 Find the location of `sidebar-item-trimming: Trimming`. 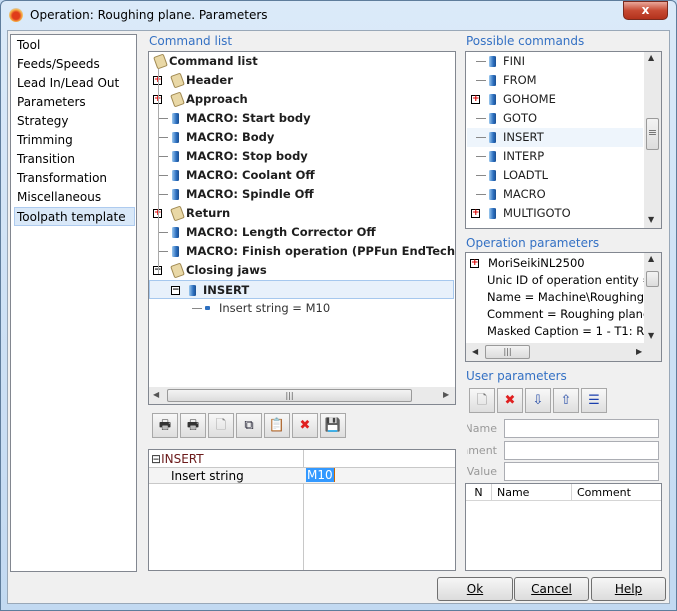

sidebar-item-trimming: Trimming is located at coordinates (75, 140).